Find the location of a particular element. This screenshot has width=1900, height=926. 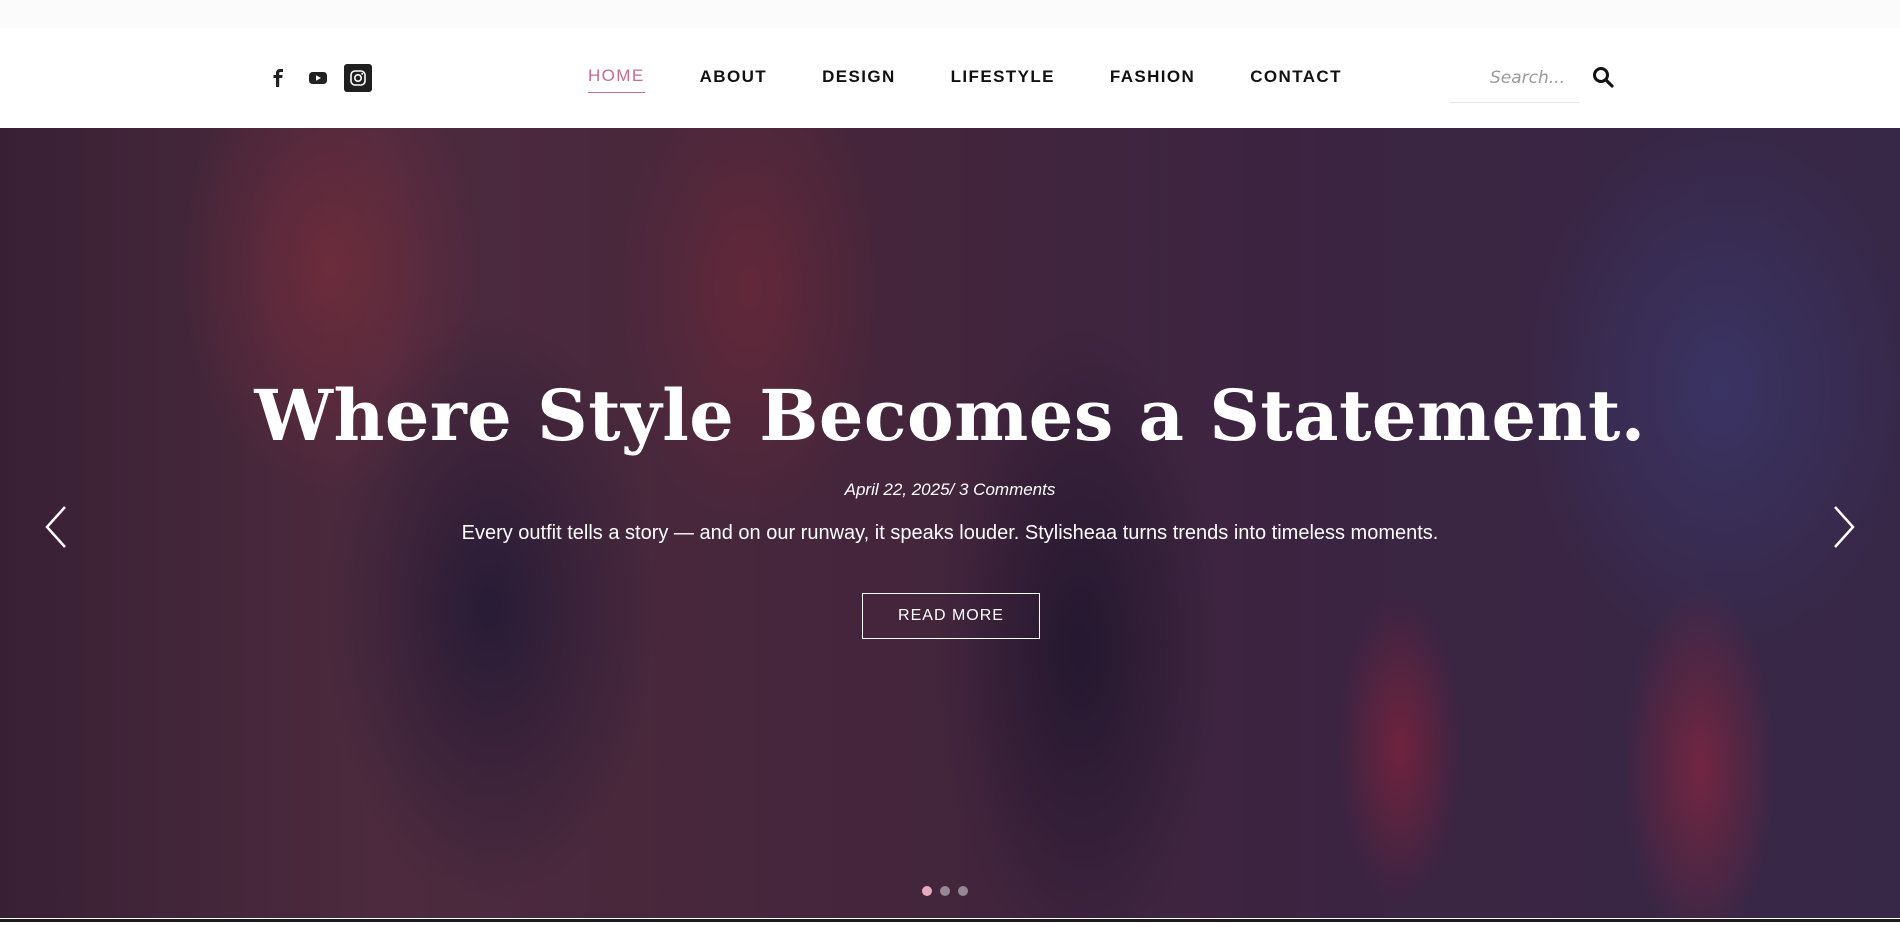

read-more-button: READ MORE is located at coordinates (951, 616).